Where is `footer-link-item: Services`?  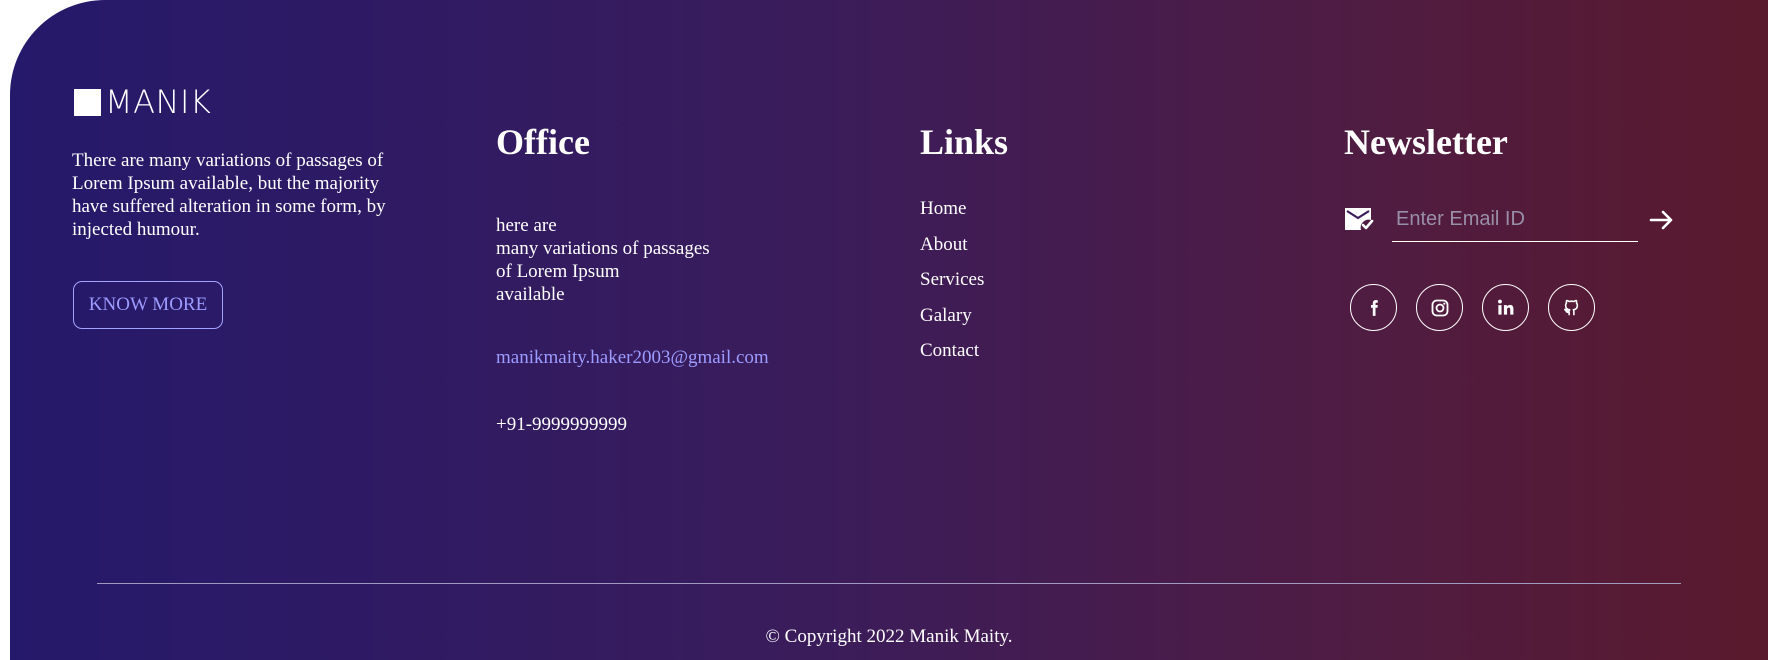
footer-link-item: Services is located at coordinates (952, 287).